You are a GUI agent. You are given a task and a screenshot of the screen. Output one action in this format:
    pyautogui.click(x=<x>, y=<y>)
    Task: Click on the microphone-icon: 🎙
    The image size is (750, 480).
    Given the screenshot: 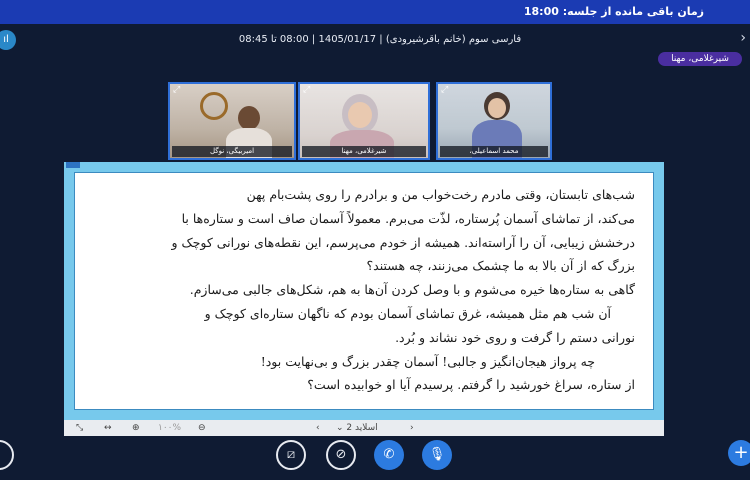 What is the action you would take?
    pyautogui.click(x=437, y=454)
    